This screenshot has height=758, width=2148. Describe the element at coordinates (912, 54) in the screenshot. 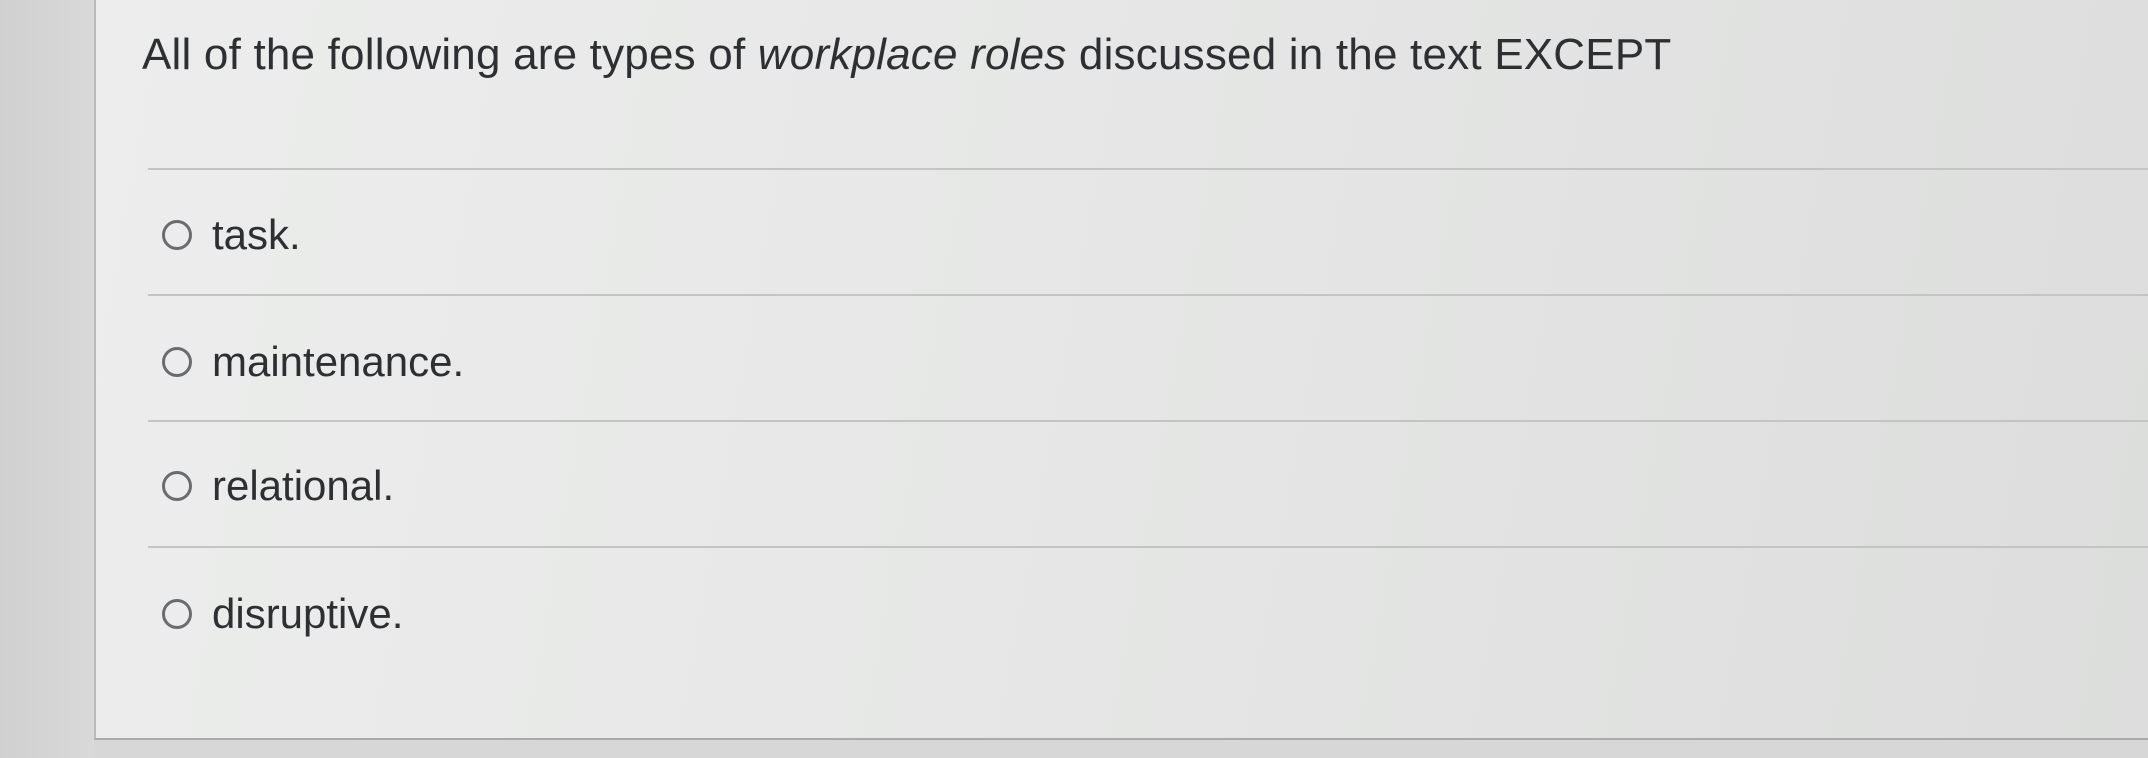

I see `question-emphasis: workplace roles` at that location.